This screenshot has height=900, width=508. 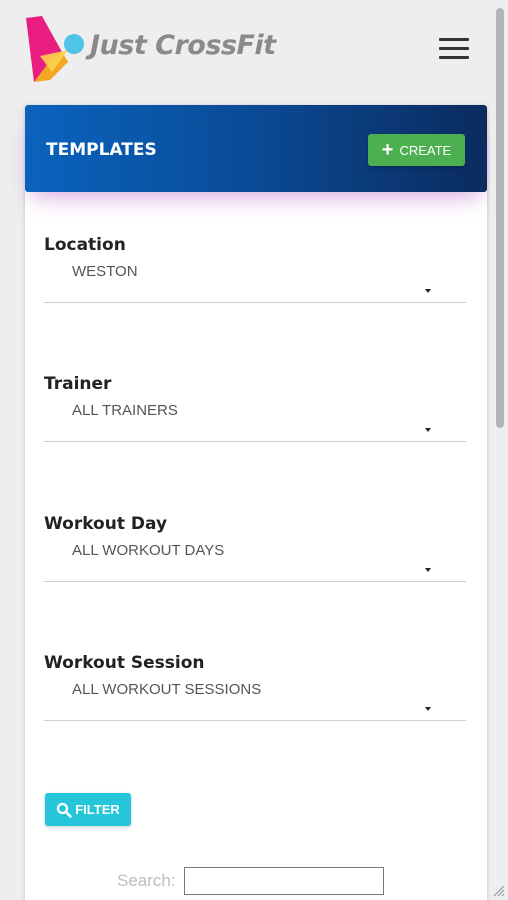 I want to click on create-button: + CREATE, so click(x=416, y=150).